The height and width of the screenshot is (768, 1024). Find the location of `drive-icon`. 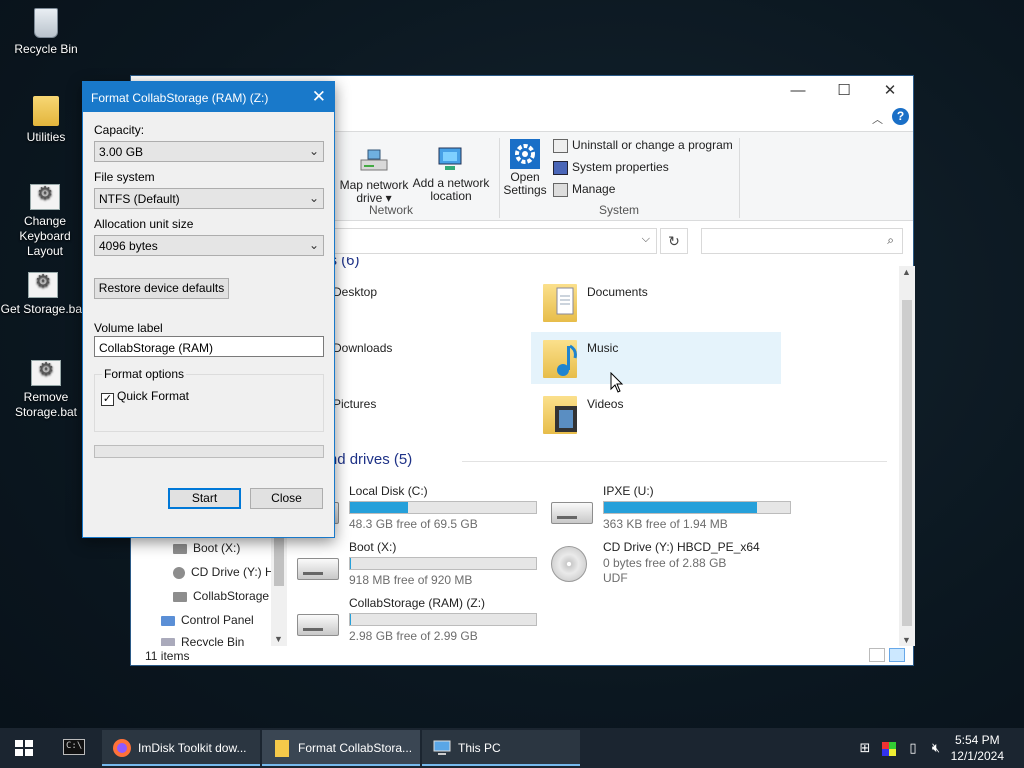

drive-icon is located at coordinates (180, 596).